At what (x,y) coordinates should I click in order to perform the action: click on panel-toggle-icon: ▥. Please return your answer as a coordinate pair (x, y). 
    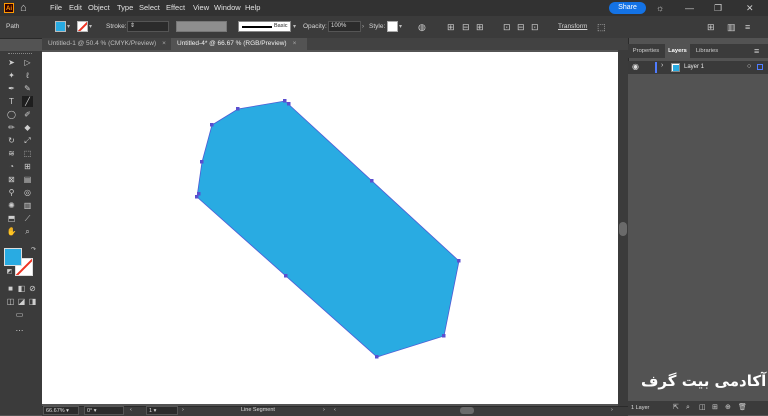
    Looking at the image, I should click on (731, 27).